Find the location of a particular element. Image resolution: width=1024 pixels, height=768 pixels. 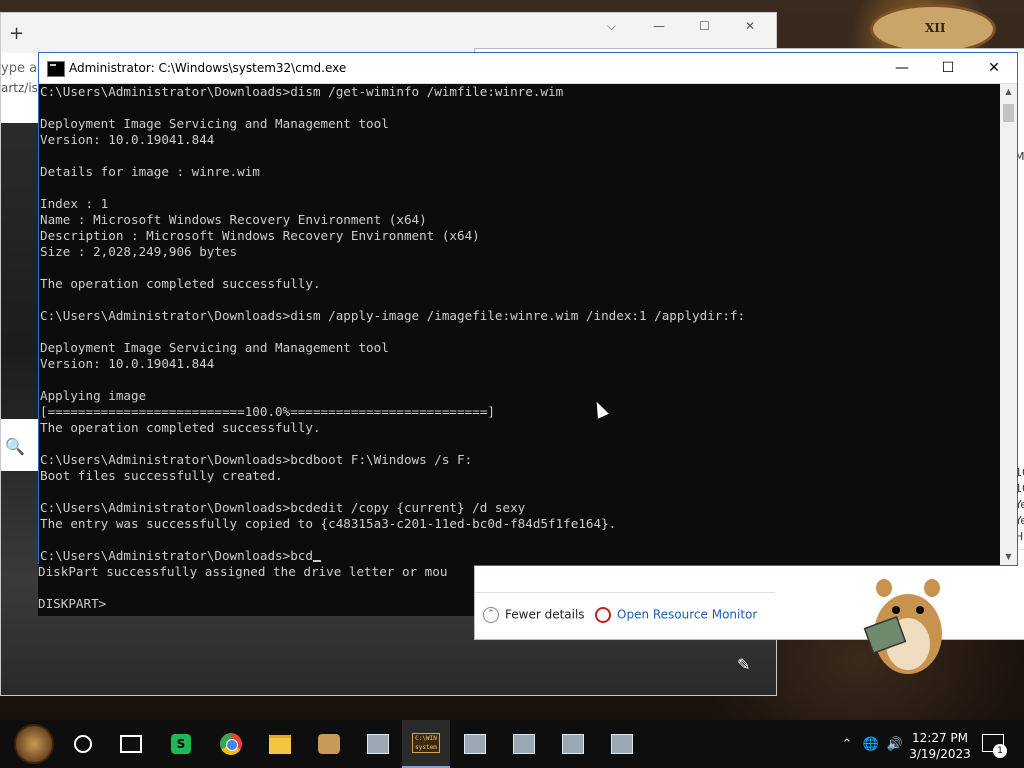

cmd-taskbar-icon: C:\WIN system is located at coordinates (426, 743).